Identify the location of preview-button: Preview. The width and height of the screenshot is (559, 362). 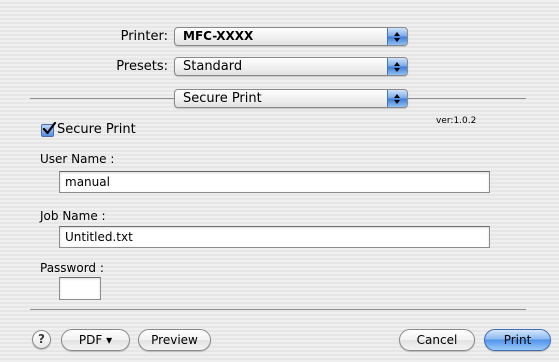
(174, 340).